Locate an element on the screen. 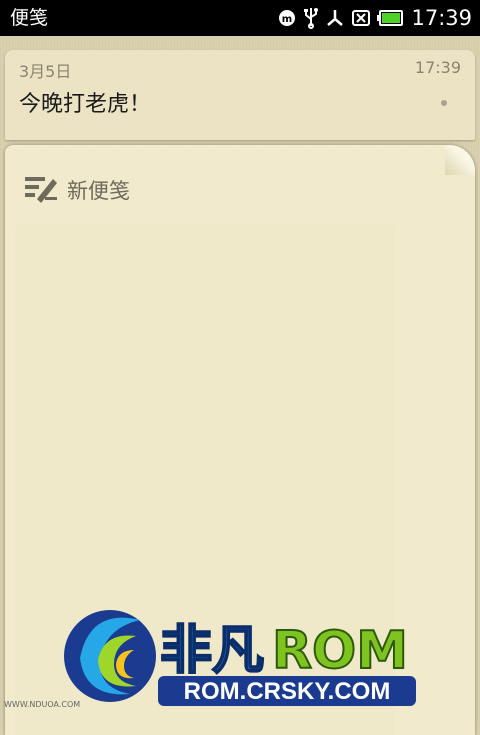  status-bar: 便笺 m 17:39 is located at coordinates (240, 18).